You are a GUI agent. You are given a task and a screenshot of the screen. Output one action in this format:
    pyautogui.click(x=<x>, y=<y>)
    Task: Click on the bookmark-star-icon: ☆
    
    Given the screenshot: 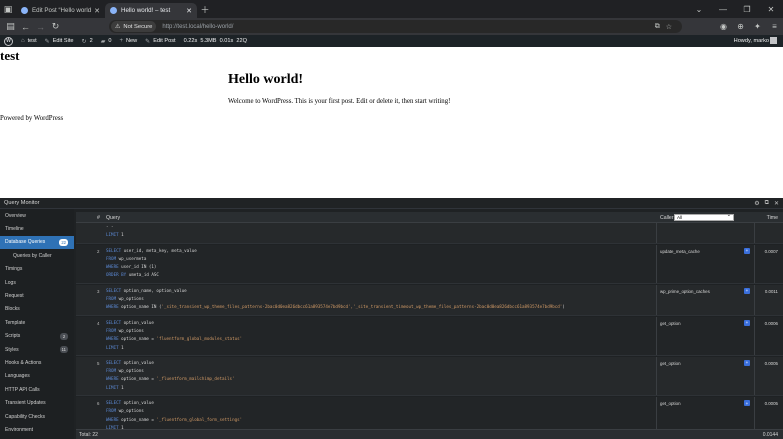 What is the action you would take?
    pyautogui.click(x=669, y=27)
    